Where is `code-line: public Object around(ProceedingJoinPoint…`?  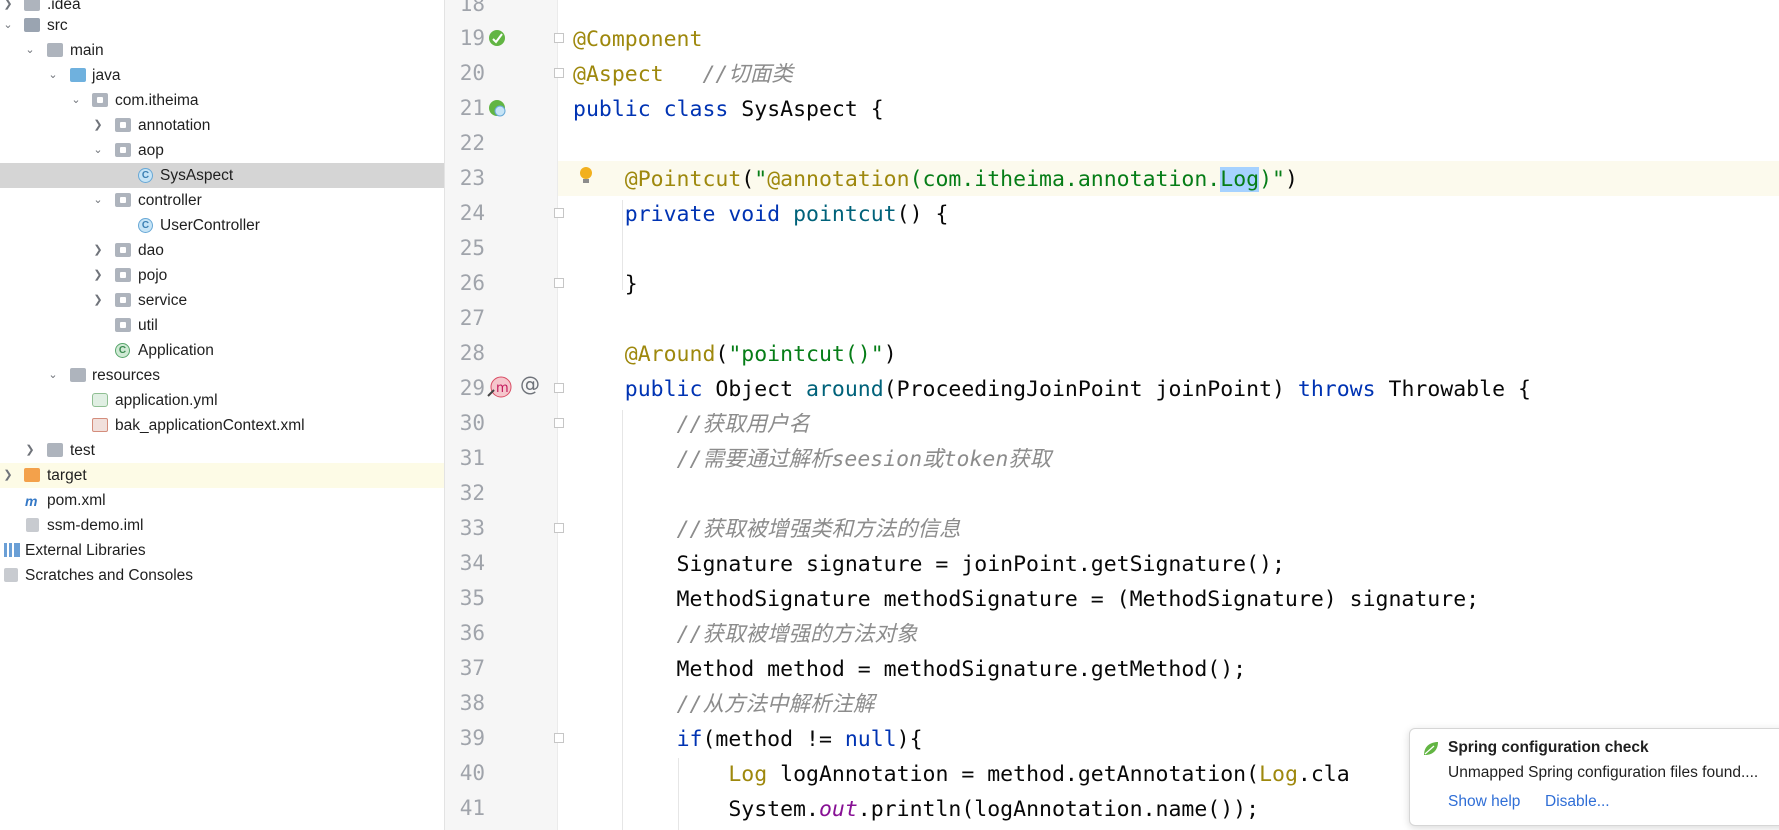
code-line: public Object around(ProceedingJoinPoint… is located at coordinates (1052, 389).